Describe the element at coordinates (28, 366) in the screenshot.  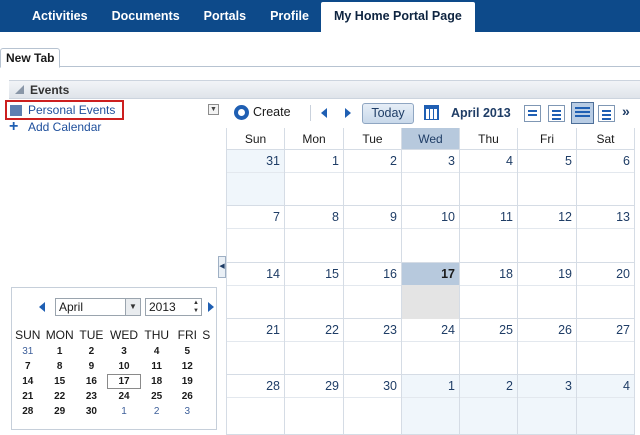
I see `mini-day: 7` at that location.